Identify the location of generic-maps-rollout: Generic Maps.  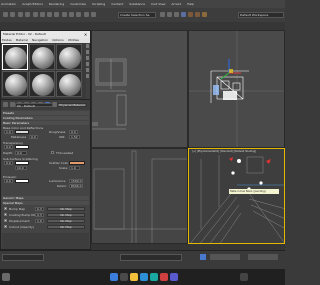
(45, 198).